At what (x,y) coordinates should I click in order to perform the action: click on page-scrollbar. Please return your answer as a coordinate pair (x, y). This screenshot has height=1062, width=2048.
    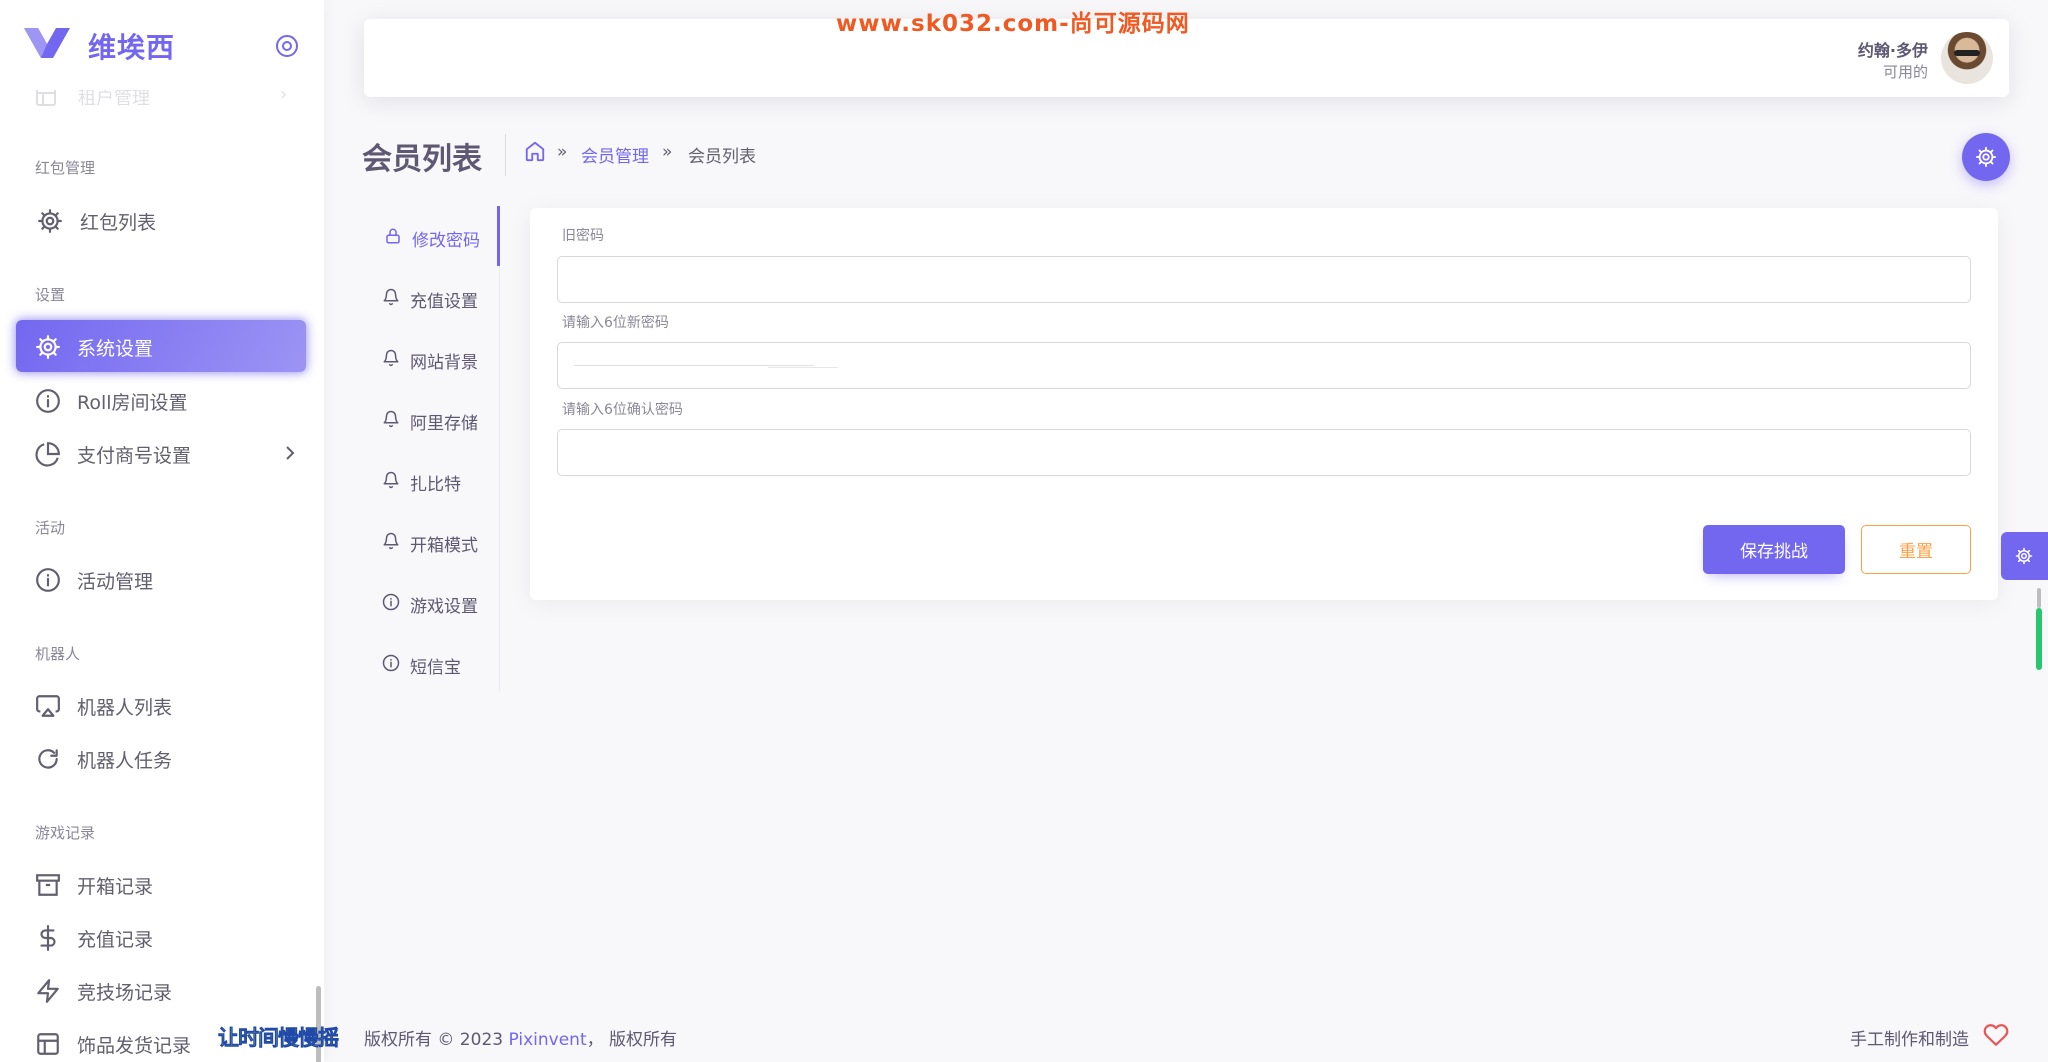
    Looking at the image, I should click on (2039, 630).